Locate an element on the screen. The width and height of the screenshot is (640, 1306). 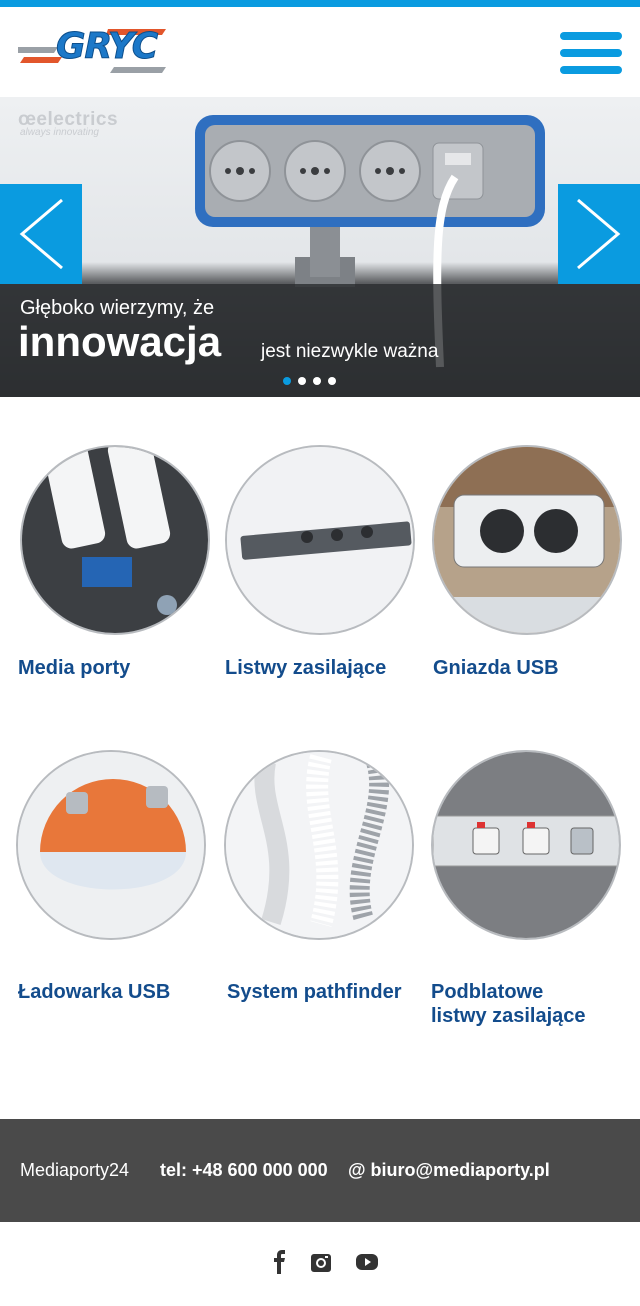
footer-phone: tel: +48 600 000 000 is located at coordinates (244, 1170).